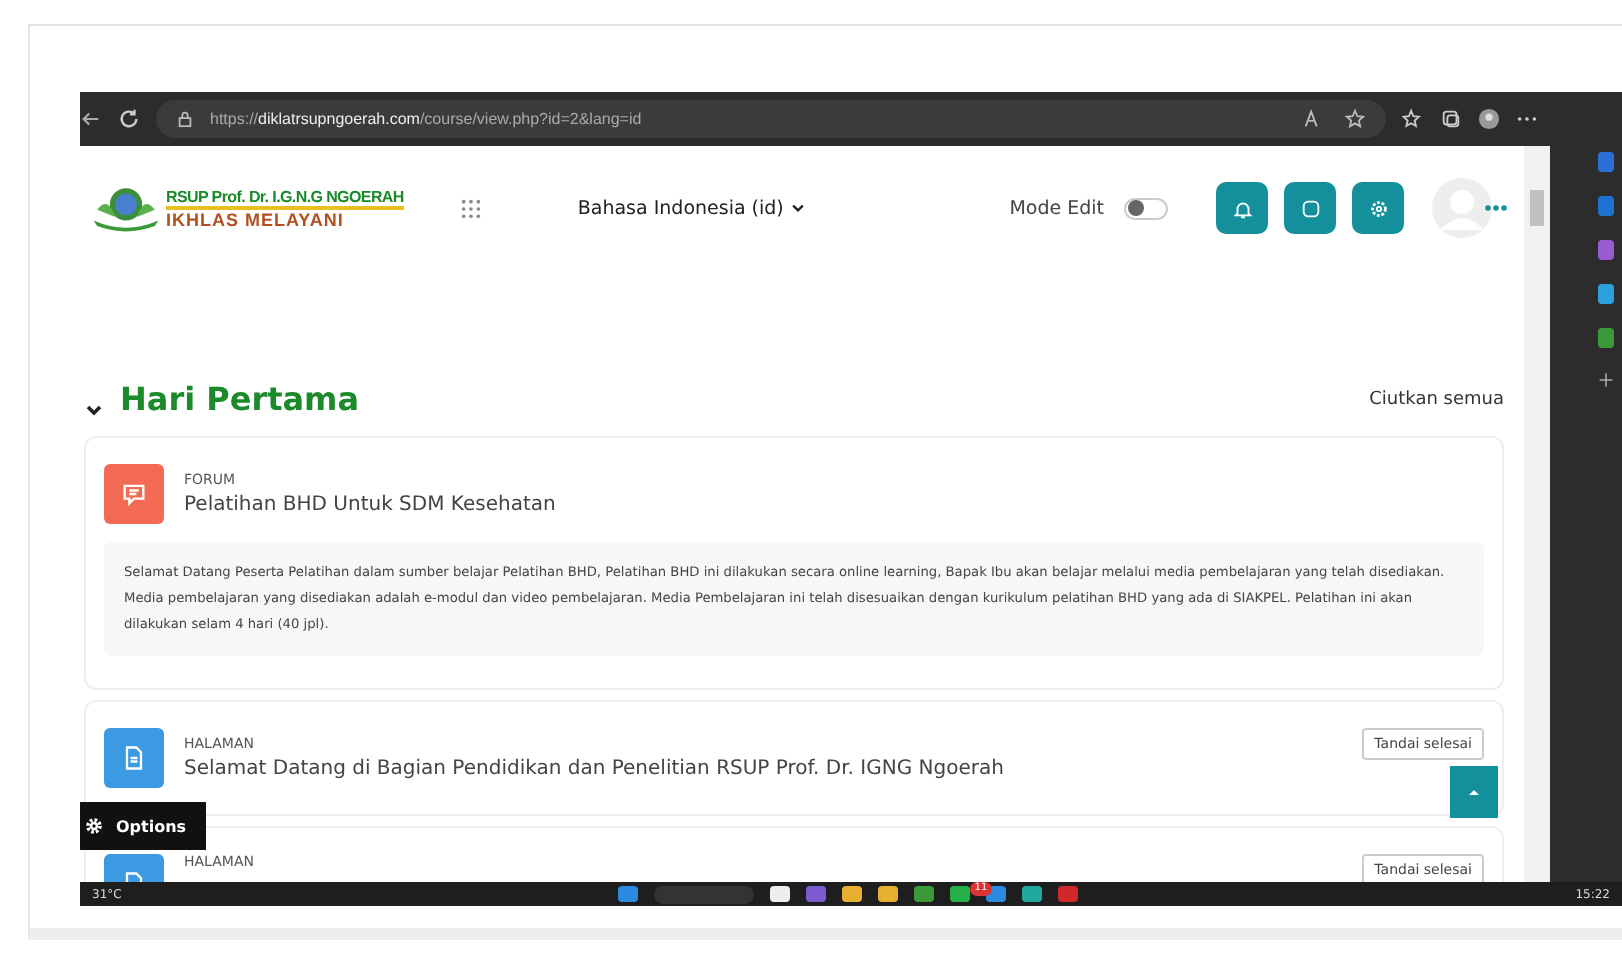 This screenshot has width=1622, height=972. Describe the element at coordinates (185, 119) in the screenshot. I see `lock-icon` at that location.